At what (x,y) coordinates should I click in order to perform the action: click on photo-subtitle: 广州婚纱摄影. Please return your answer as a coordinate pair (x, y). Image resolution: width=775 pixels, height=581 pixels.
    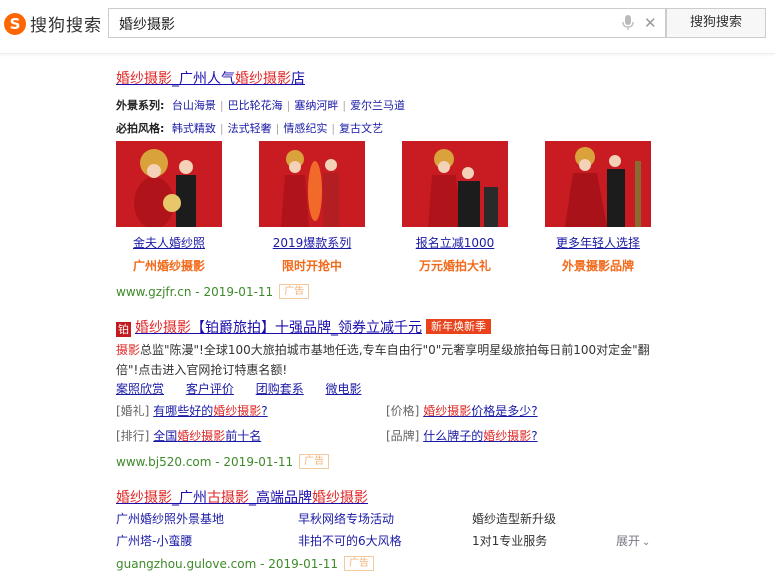
    Looking at the image, I should click on (168, 266).